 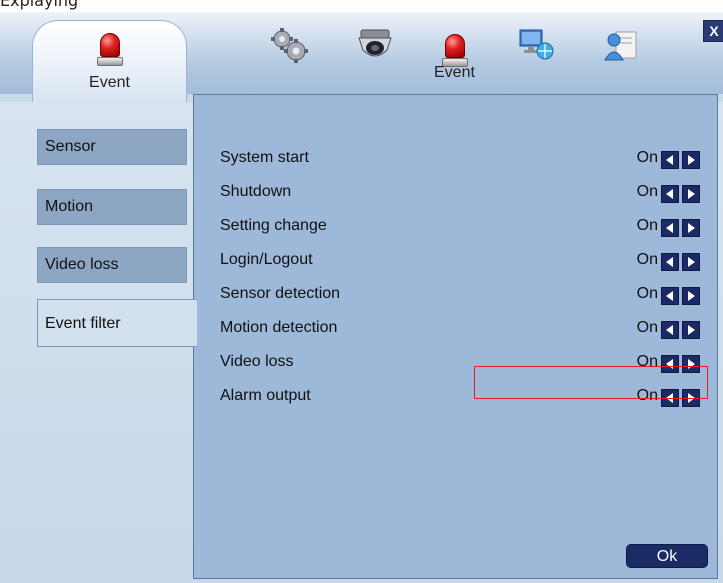 I want to click on event-filter-label: Video loss, so click(x=257, y=361).